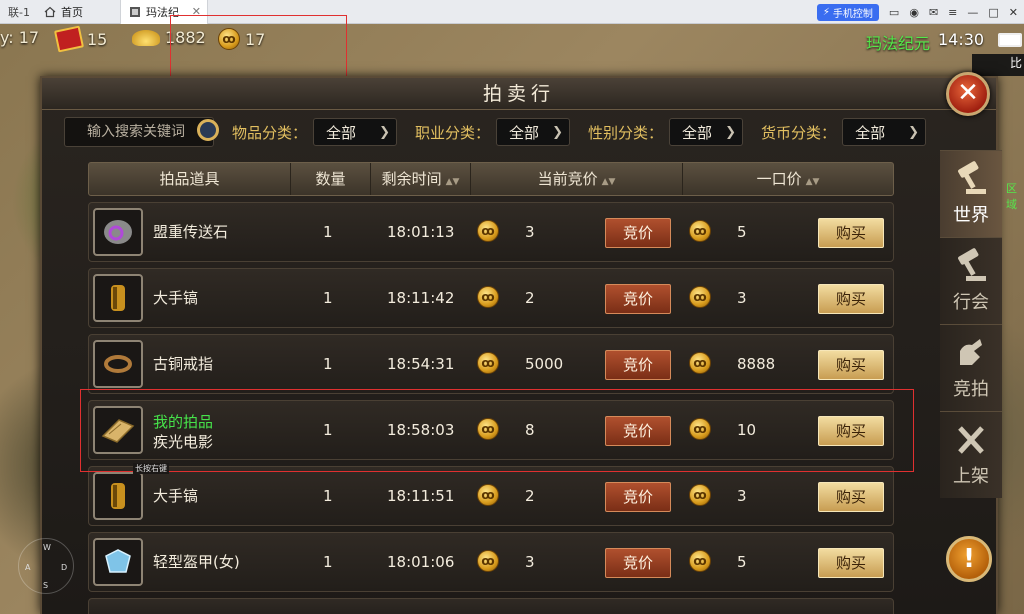 The image size is (1024, 614). What do you see at coordinates (933, 12) in the screenshot?
I see `mail-icon: ✉` at bounding box center [933, 12].